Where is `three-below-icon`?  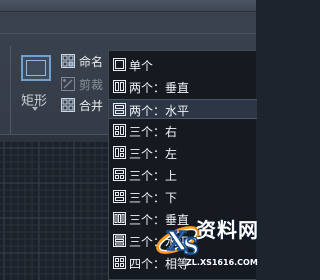
three-below-icon is located at coordinates (119, 196).